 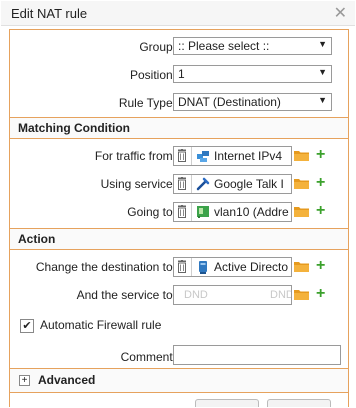 What do you see at coordinates (224, 46) in the screenshot?
I see `group-value: :: Please select ::` at bounding box center [224, 46].